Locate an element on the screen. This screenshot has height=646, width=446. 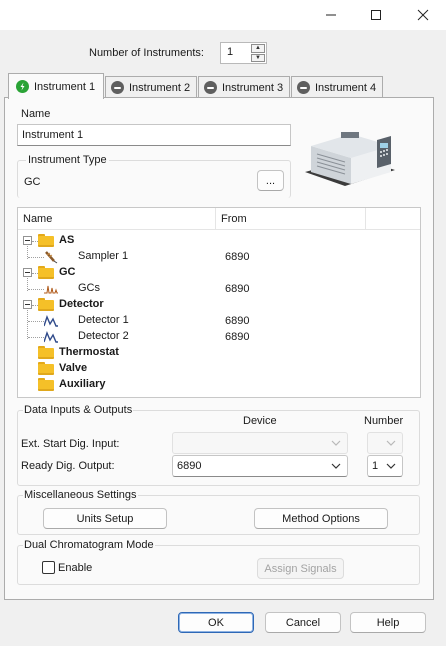
instruments-count-label: Number of Instruments: is located at coordinates (146, 53).